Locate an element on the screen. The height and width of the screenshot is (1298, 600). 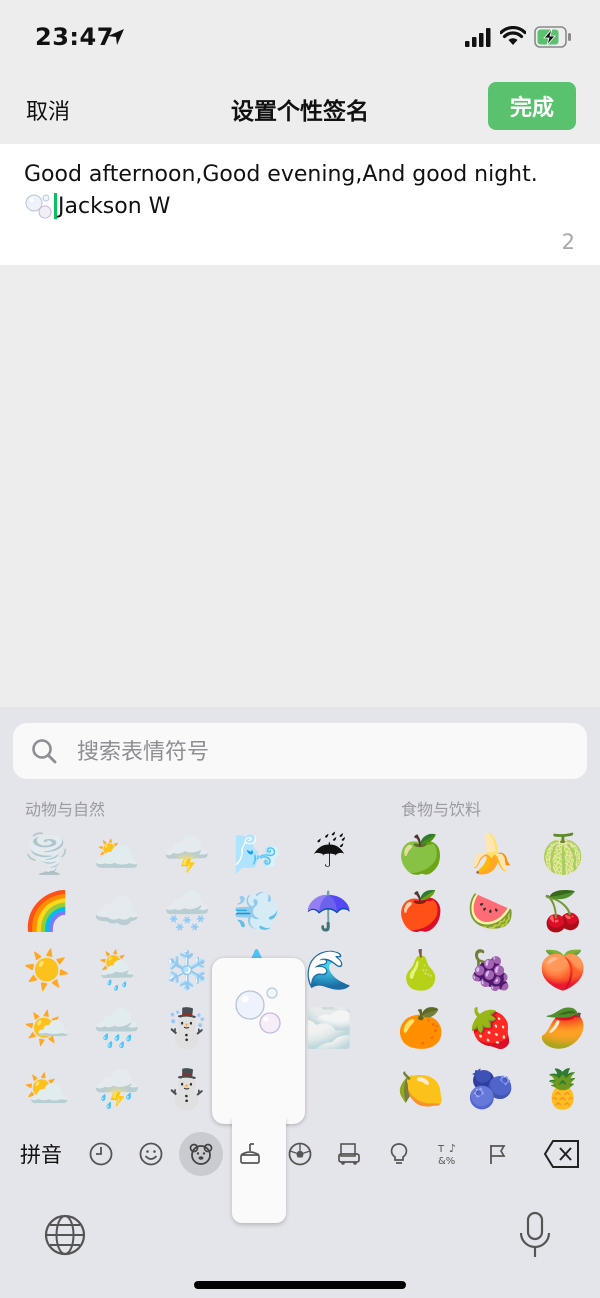
food-emoji-key: 🍍 is located at coordinates (563, 1089).